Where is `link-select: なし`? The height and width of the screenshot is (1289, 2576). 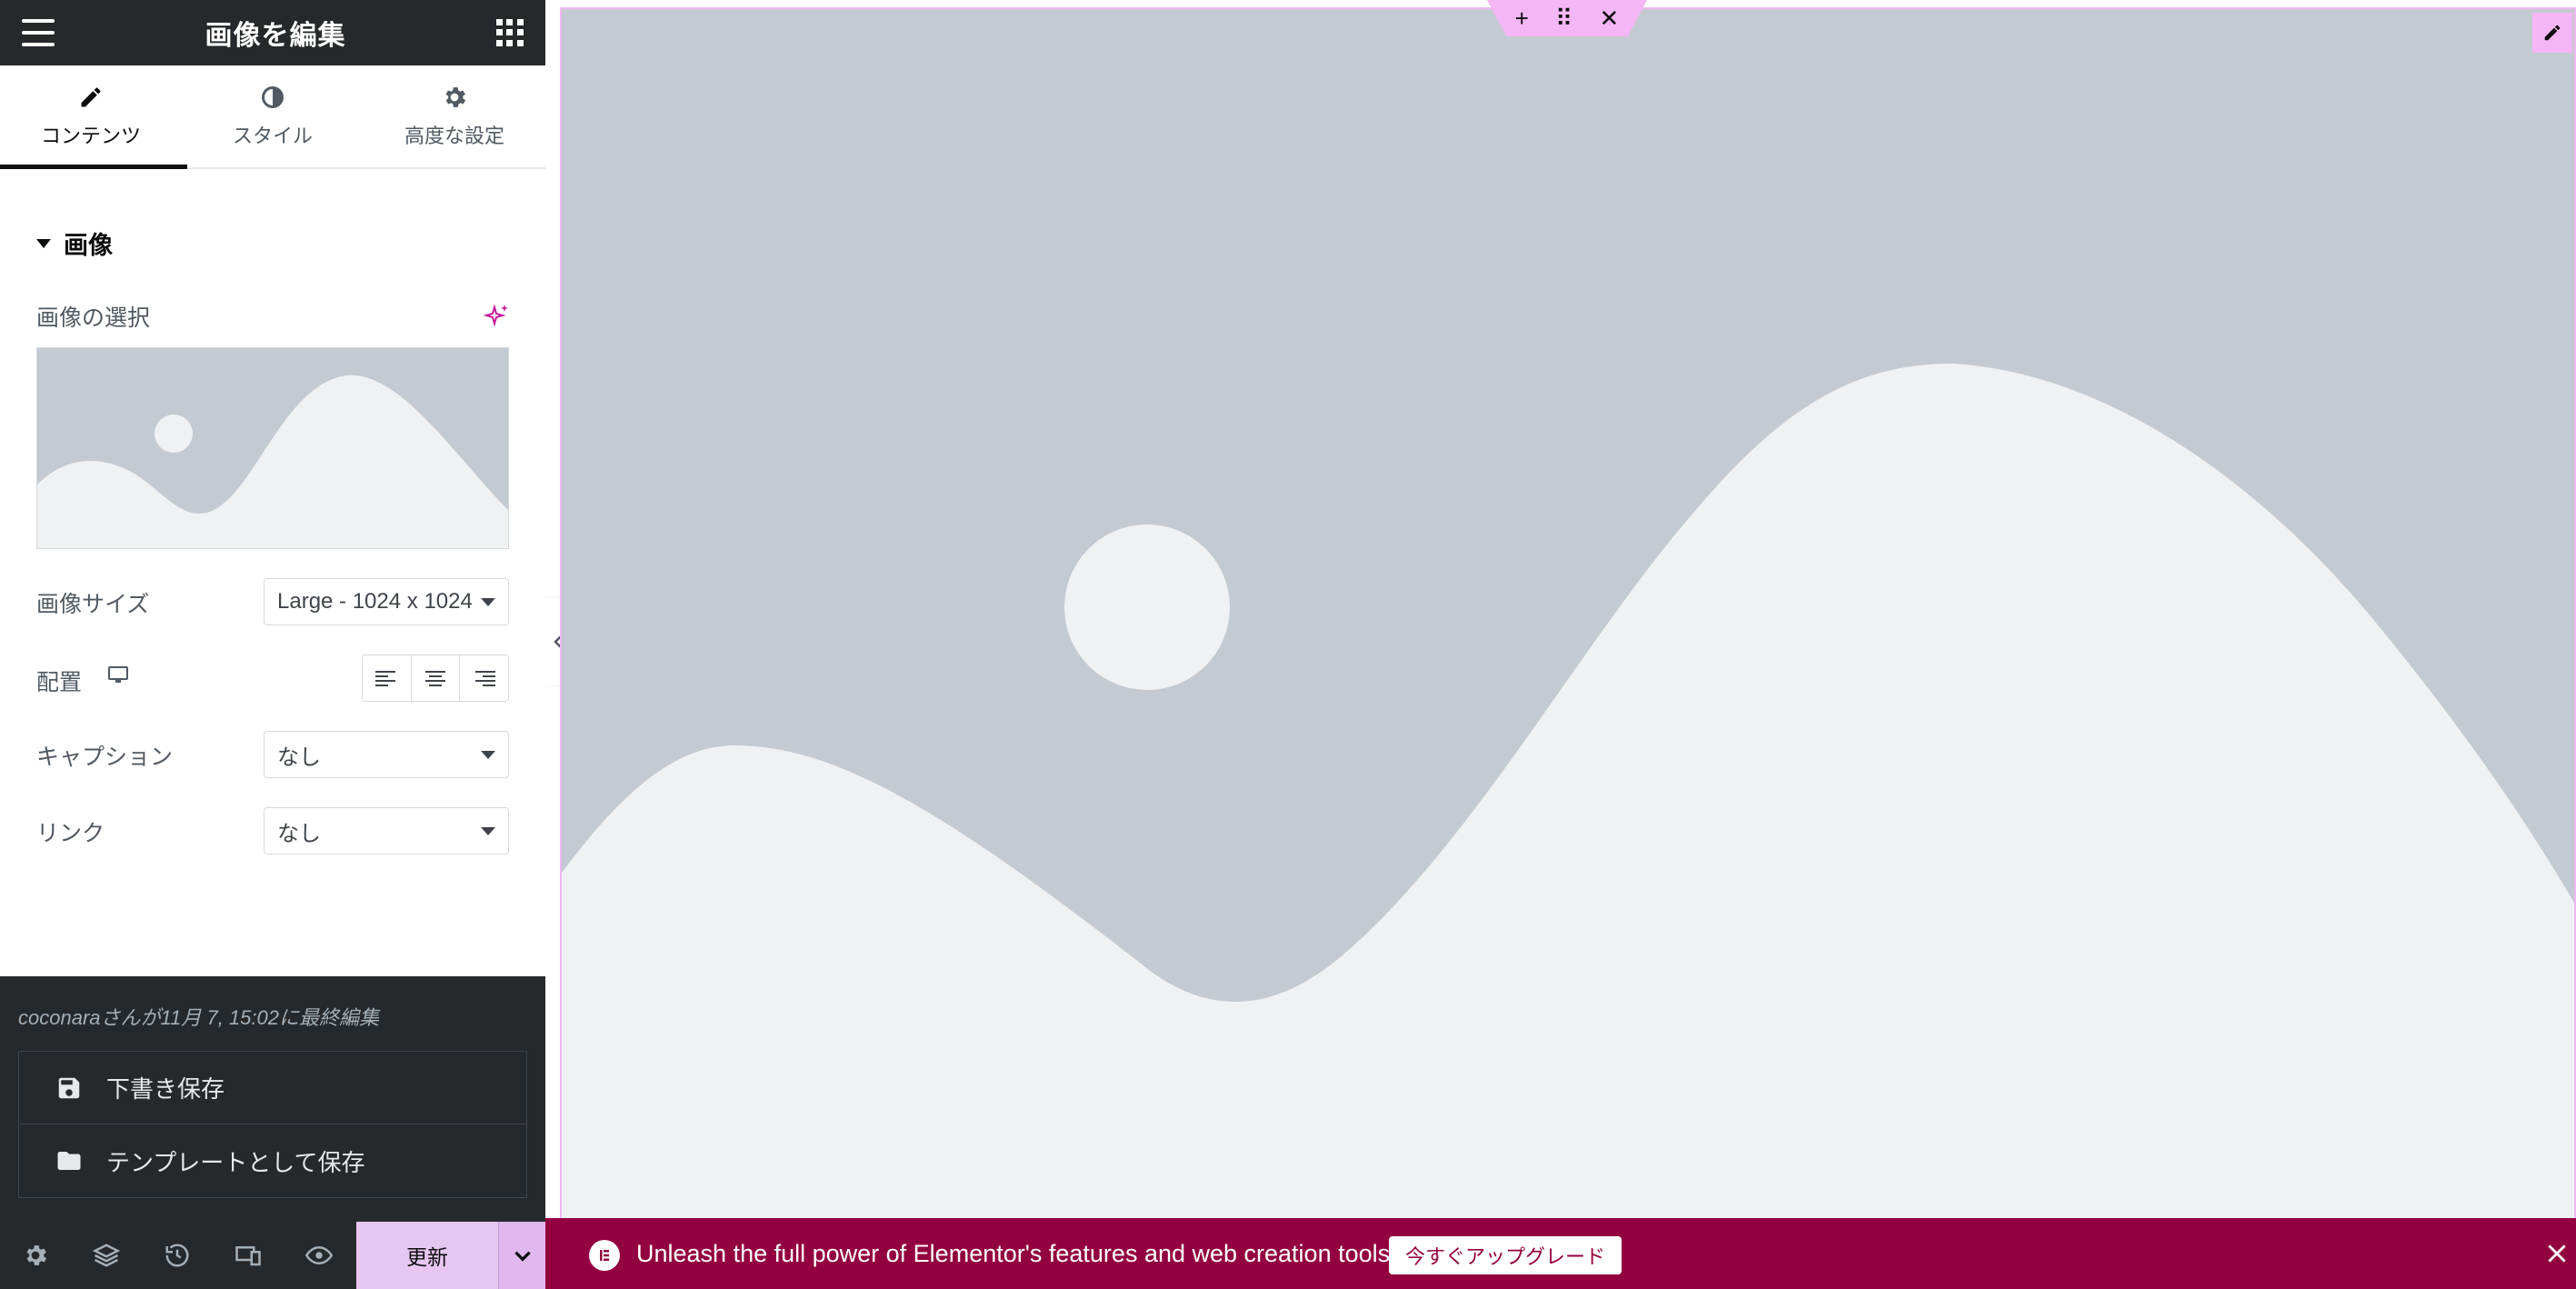 link-select: なし is located at coordinates (386, 830).